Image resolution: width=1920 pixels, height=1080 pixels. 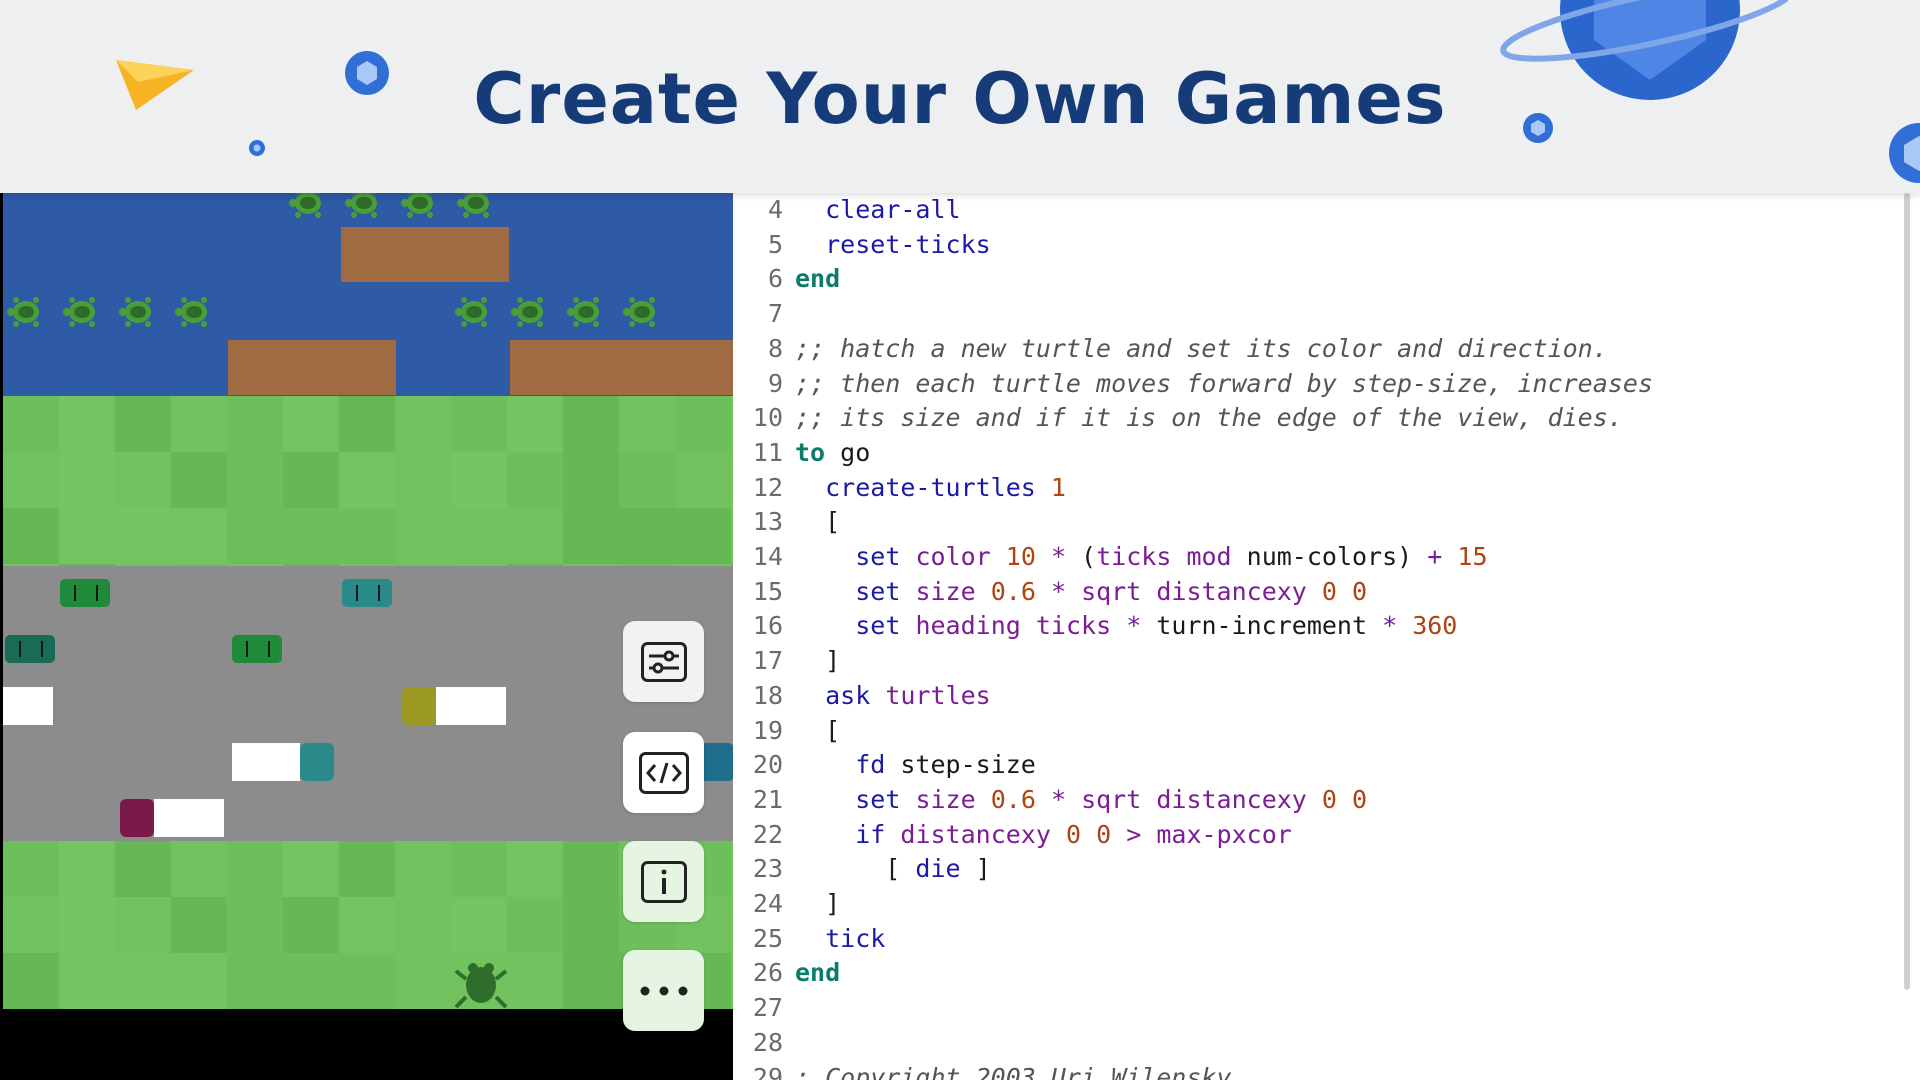 What do you see at coordinates (1907, 591) in the screenshot?
I see `editor-scrollbar` at bounding box center [1907, 591].